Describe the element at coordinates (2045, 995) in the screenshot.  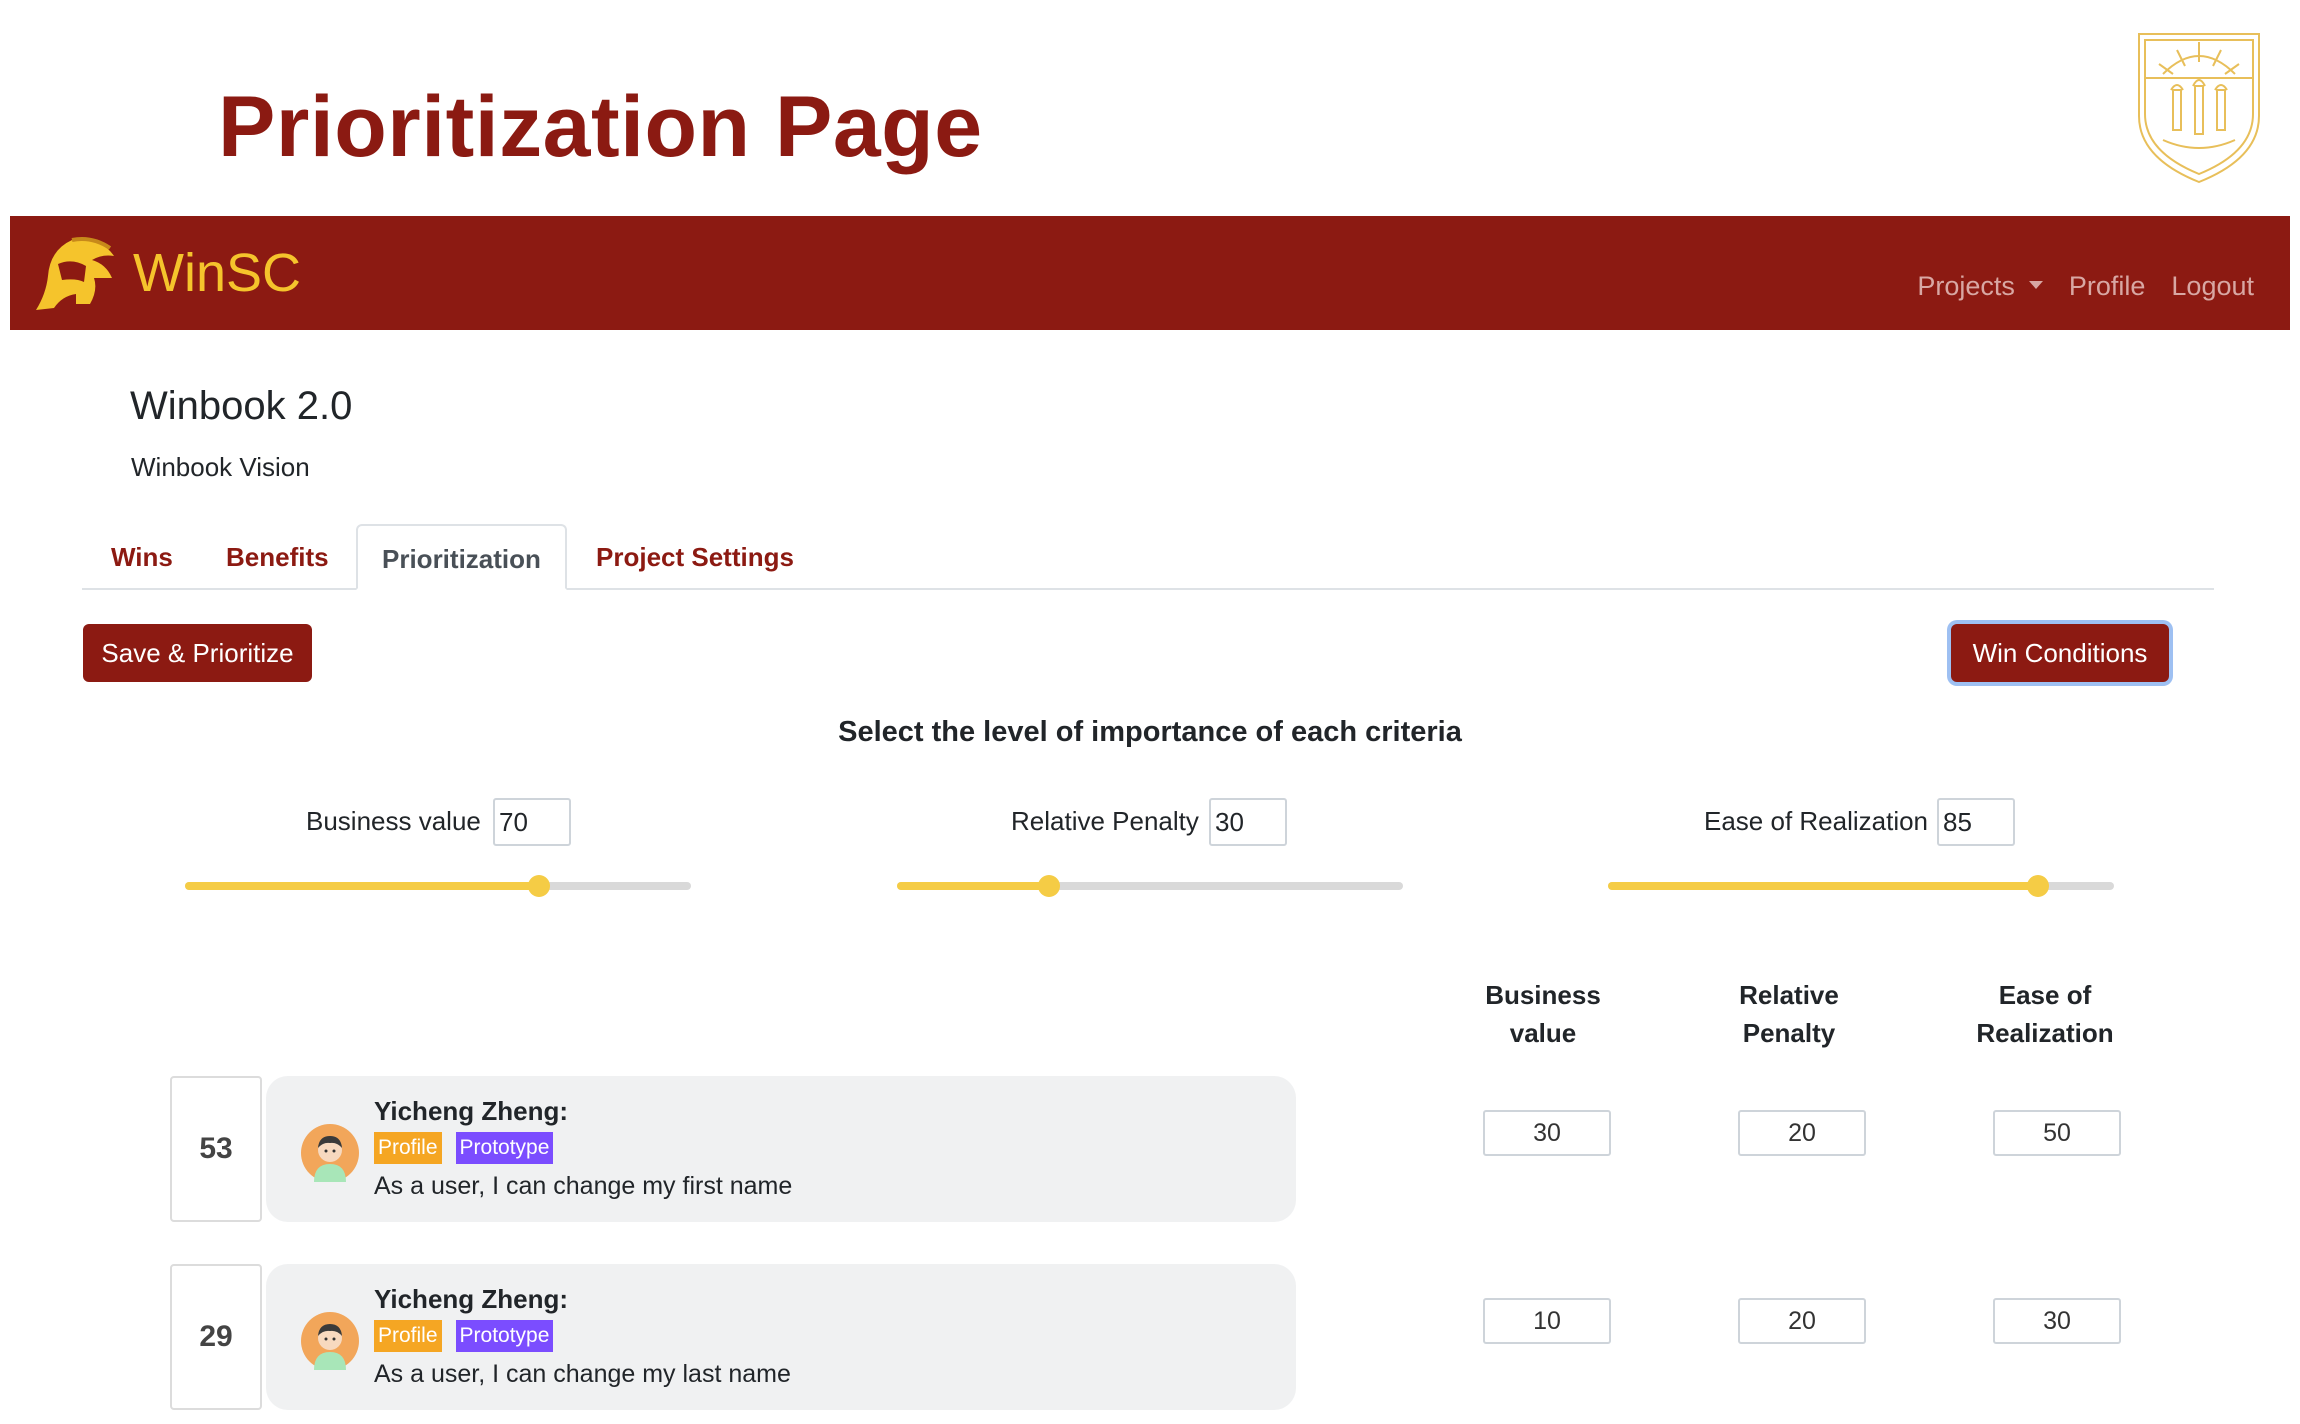
I see `column-header-line: Ease of` at that location.